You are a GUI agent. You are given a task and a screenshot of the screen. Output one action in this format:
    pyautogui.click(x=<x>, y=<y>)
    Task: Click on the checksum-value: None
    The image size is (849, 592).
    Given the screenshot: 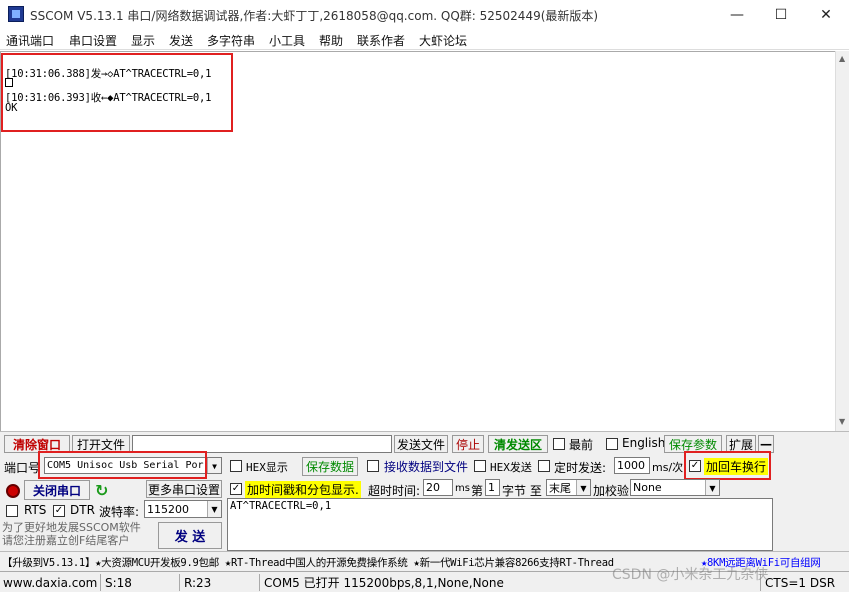 What is the action you would take?
    pyautogui.click(x=647, y=487)
    